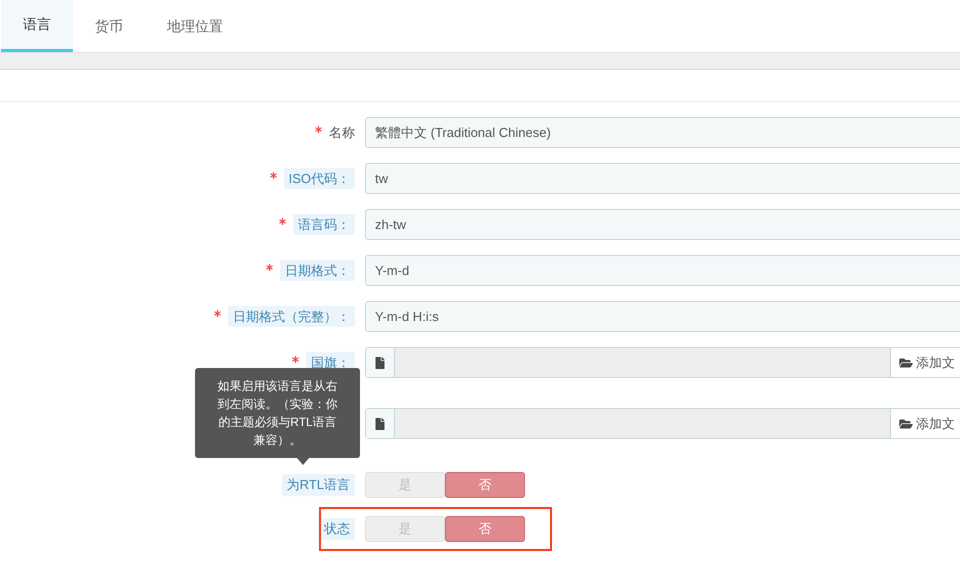 The height and width of the screenshot is (565, 960). I want to click on field-label: 名称, so click(342, 133).